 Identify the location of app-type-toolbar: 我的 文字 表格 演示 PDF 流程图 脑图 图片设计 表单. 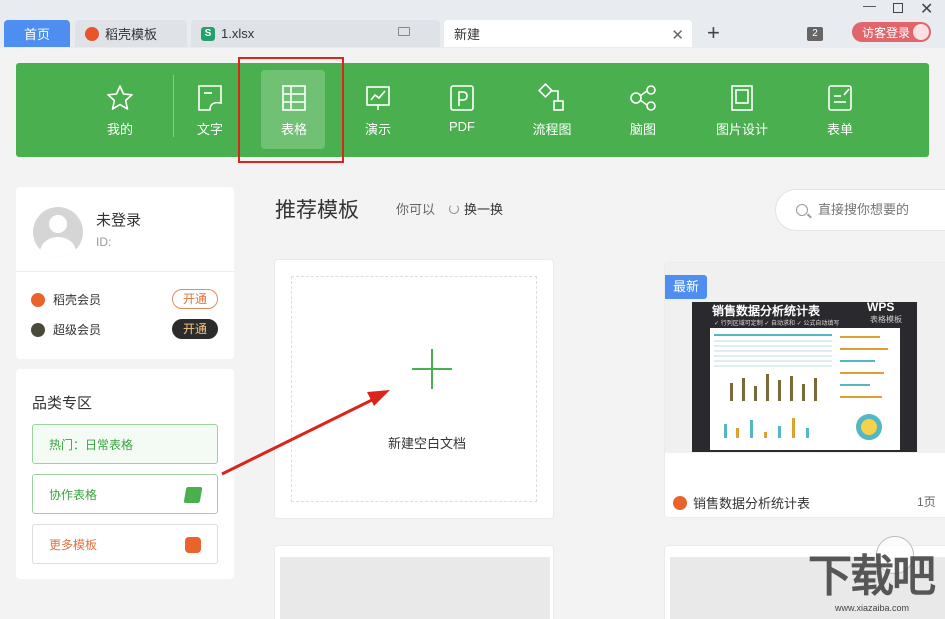
(472, 110).